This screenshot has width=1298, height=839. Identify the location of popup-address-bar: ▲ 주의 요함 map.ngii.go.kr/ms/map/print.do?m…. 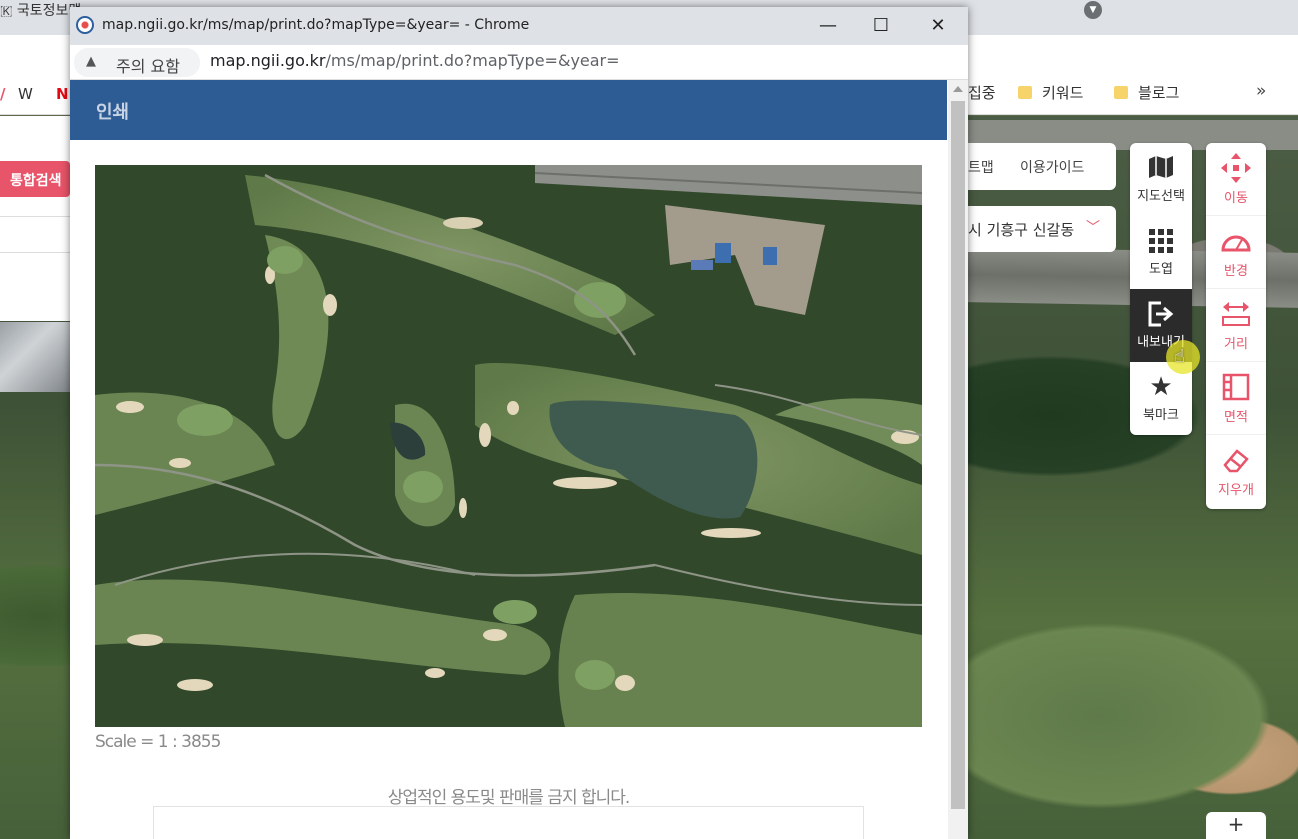
(519, 62).